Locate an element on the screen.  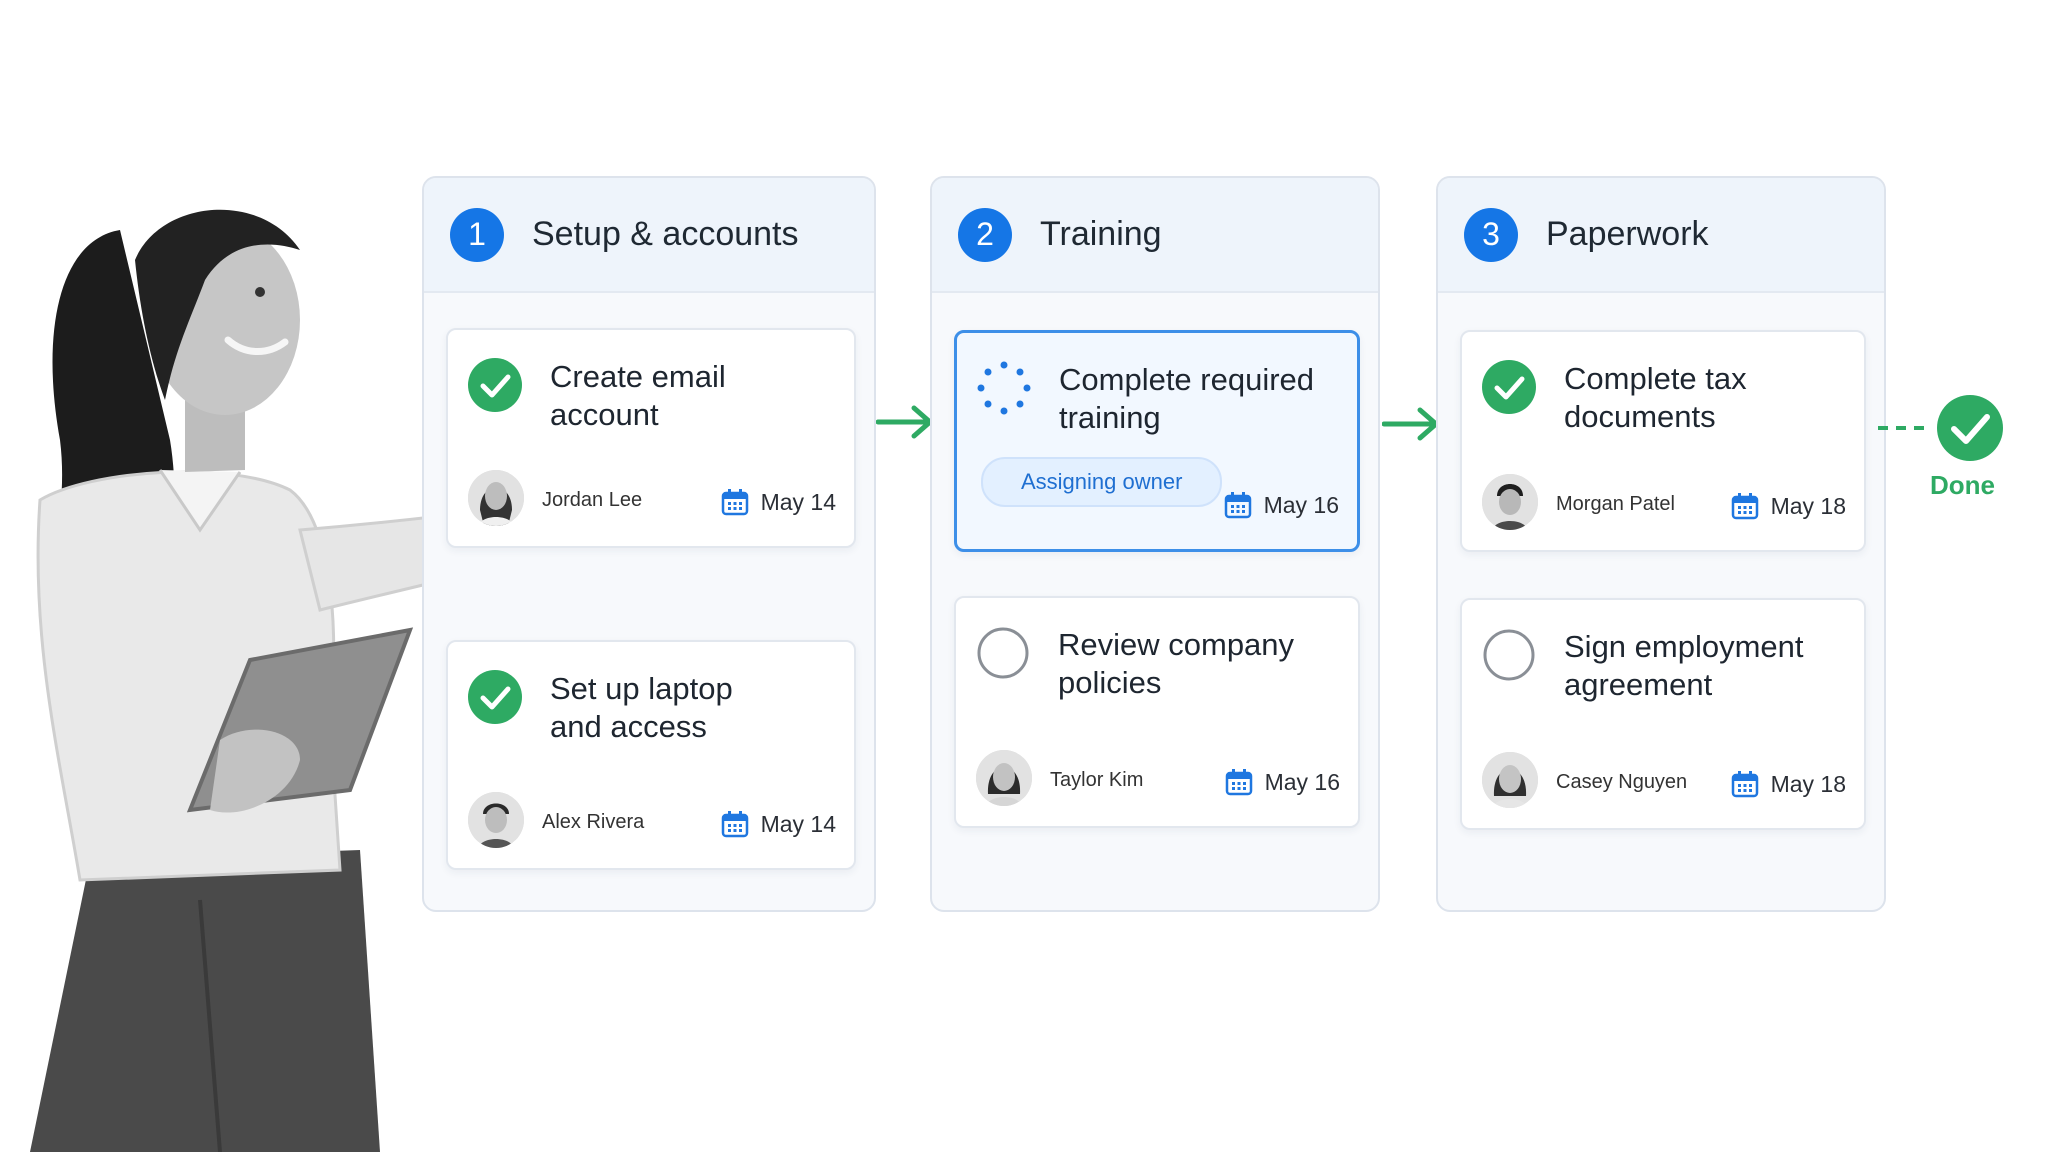
column-header: 1 Setup & accounts is located at coordinates (649, 235).